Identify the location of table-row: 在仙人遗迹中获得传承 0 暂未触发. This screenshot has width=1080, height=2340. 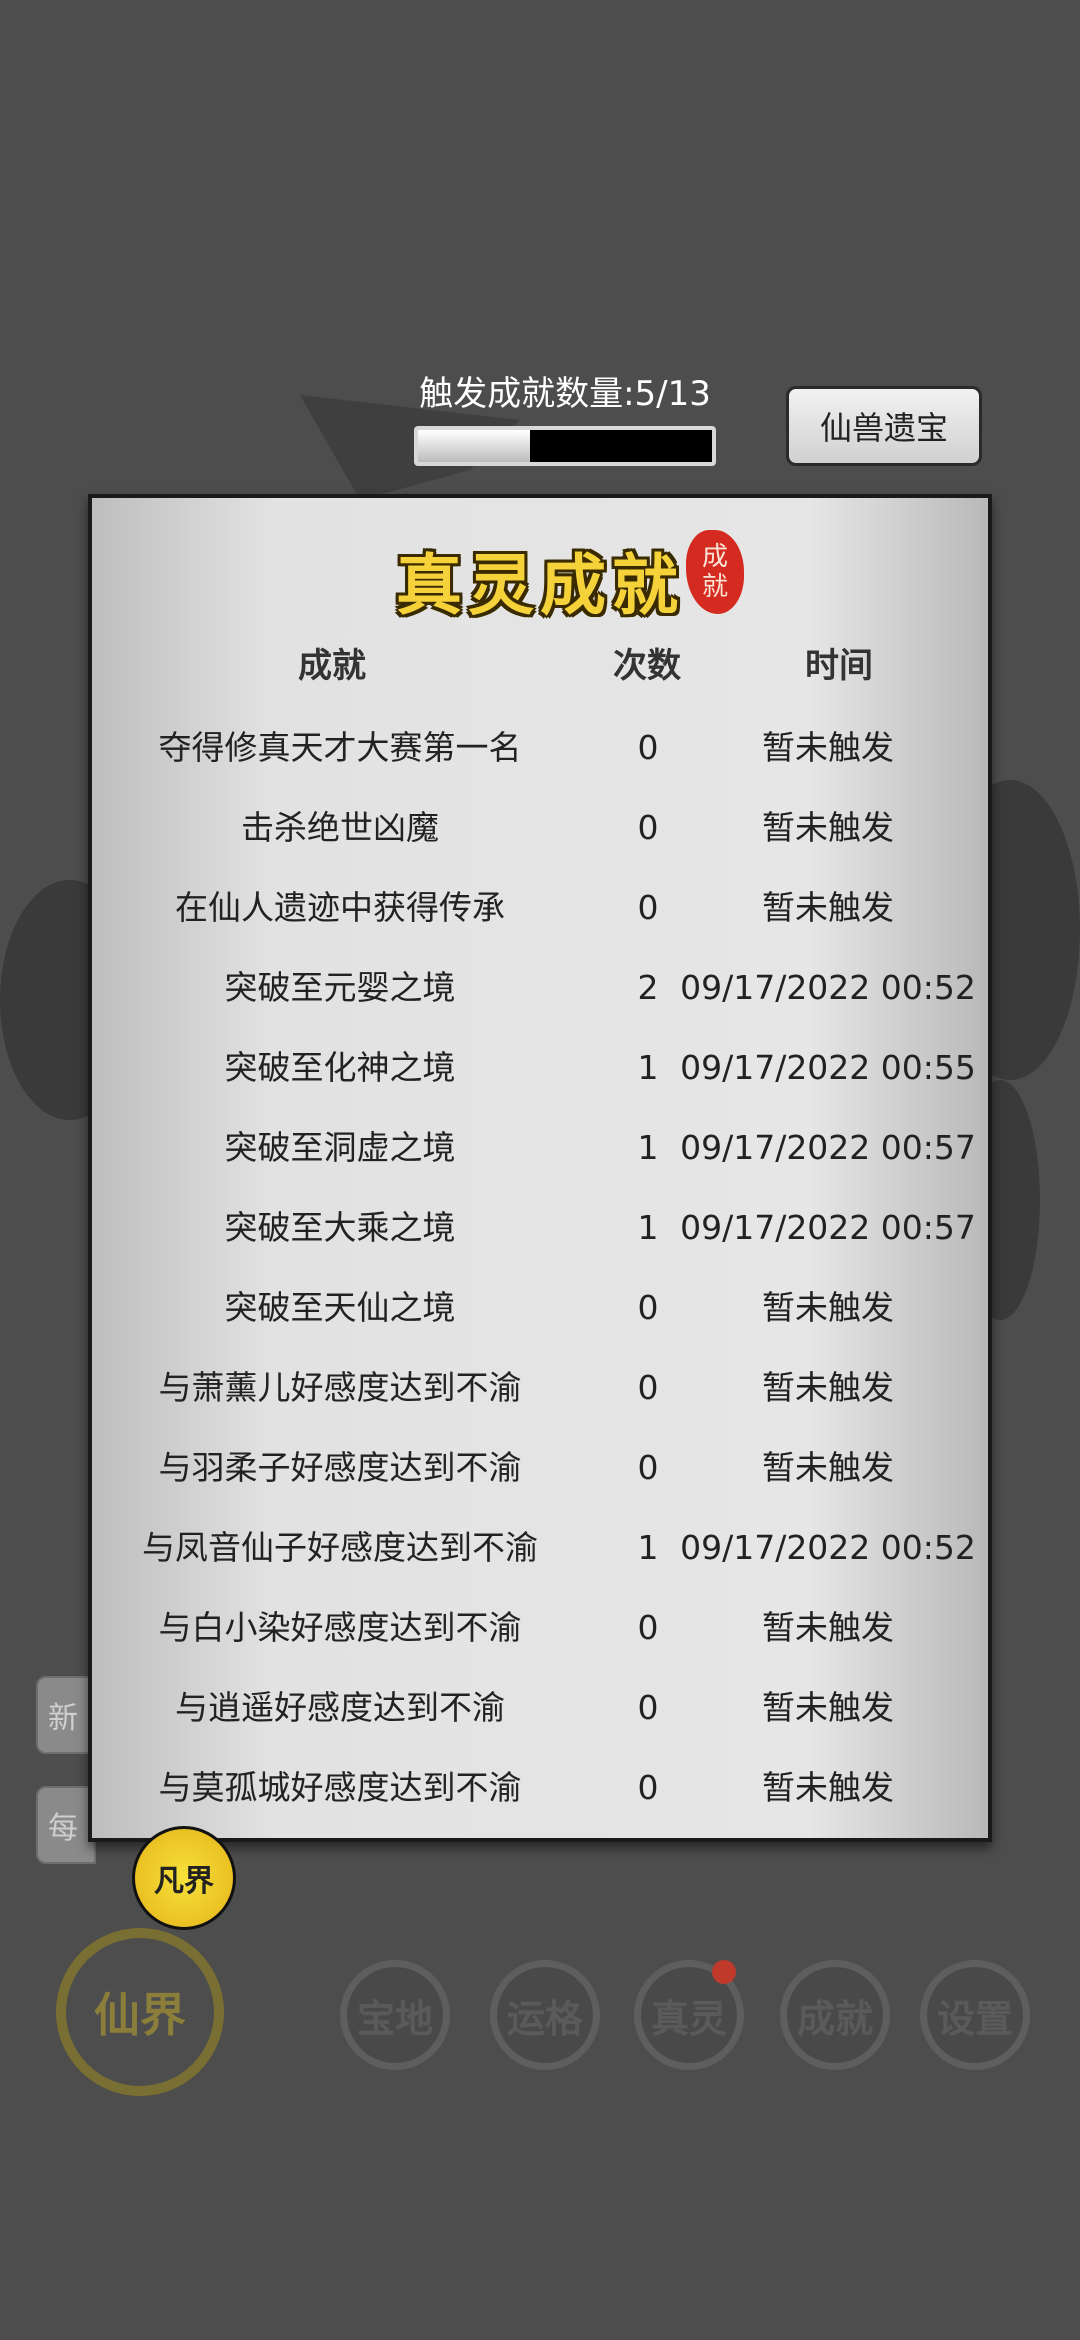
(540, 908).